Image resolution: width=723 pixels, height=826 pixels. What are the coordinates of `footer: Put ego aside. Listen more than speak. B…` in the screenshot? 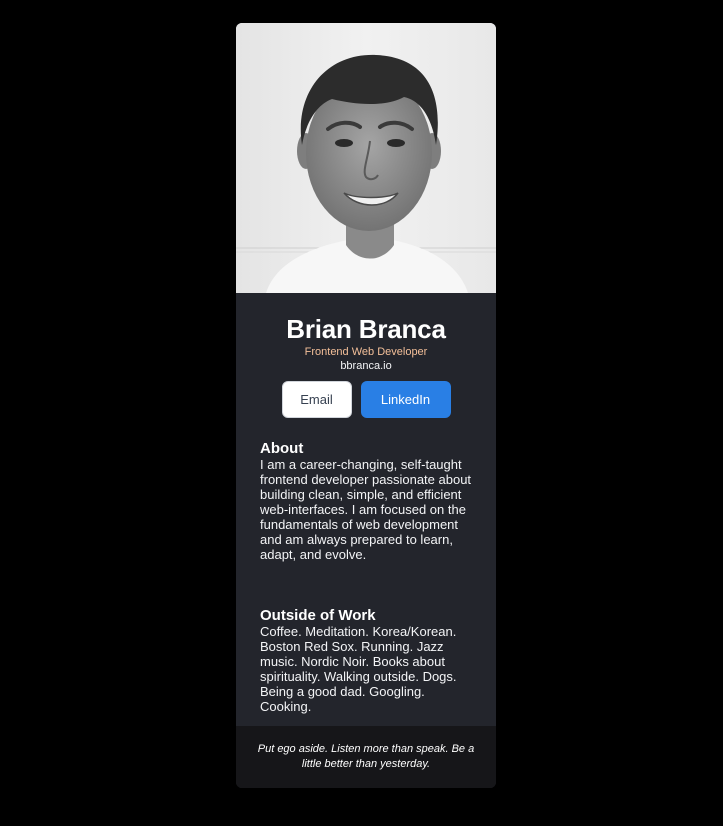 It's located at (366, 757).